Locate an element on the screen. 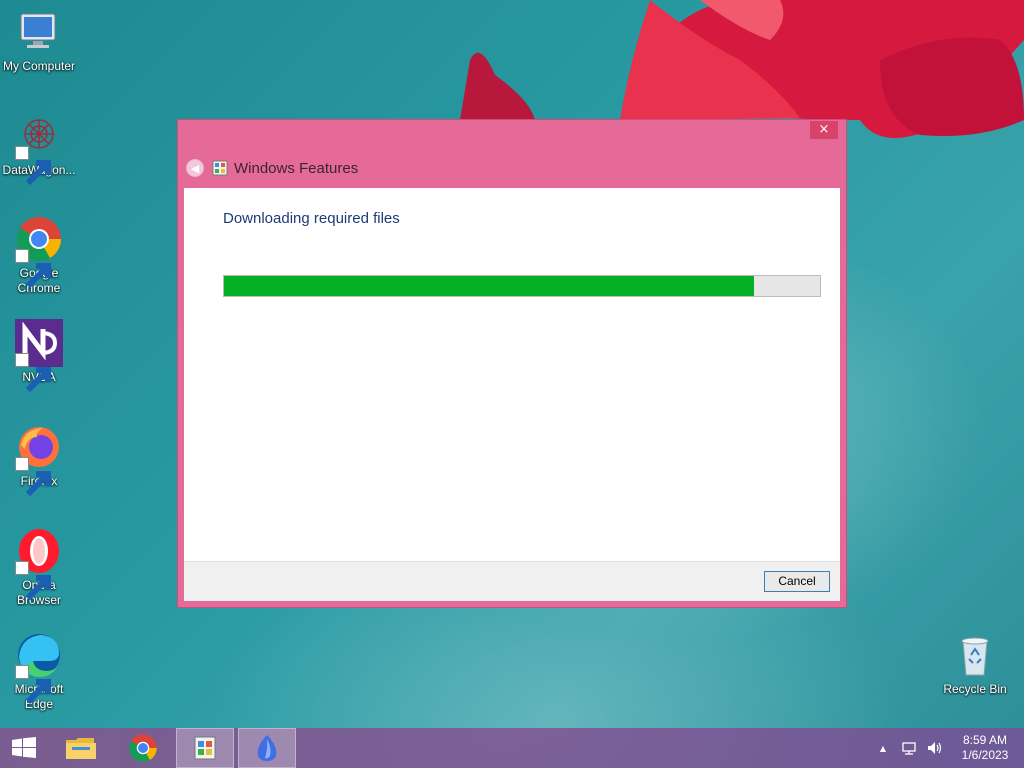  recycle-bin-icon is located at coordinates (975, 656).